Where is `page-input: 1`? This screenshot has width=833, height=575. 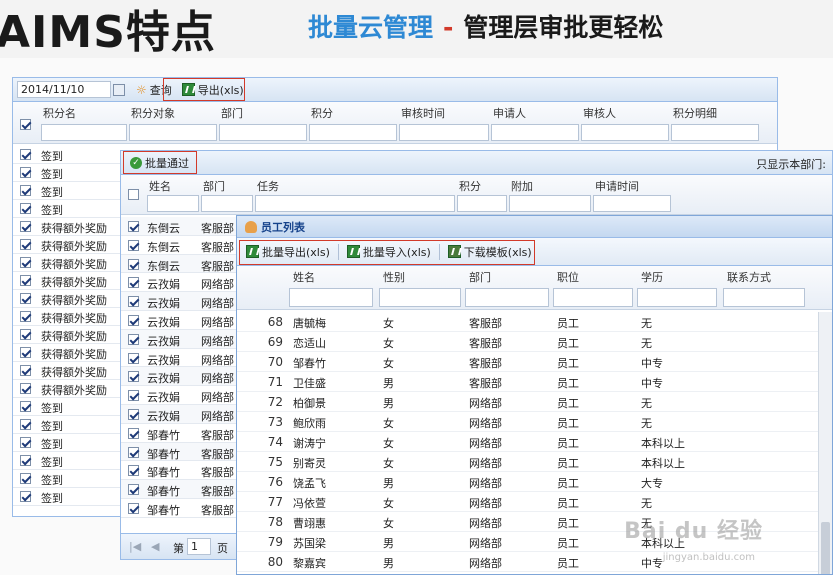 page-input: 1 is located at coordinates (199, 546).